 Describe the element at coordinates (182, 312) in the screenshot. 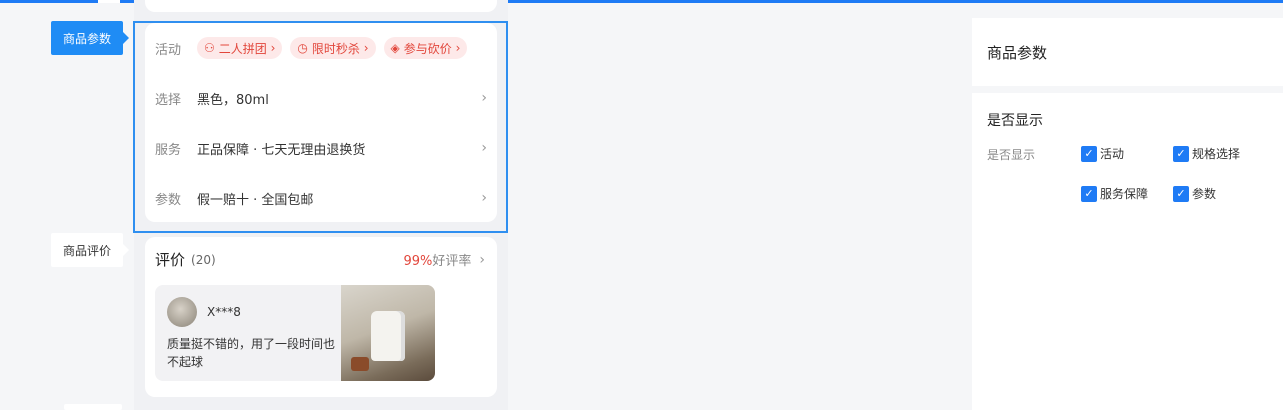

I see `avatar` at that location.